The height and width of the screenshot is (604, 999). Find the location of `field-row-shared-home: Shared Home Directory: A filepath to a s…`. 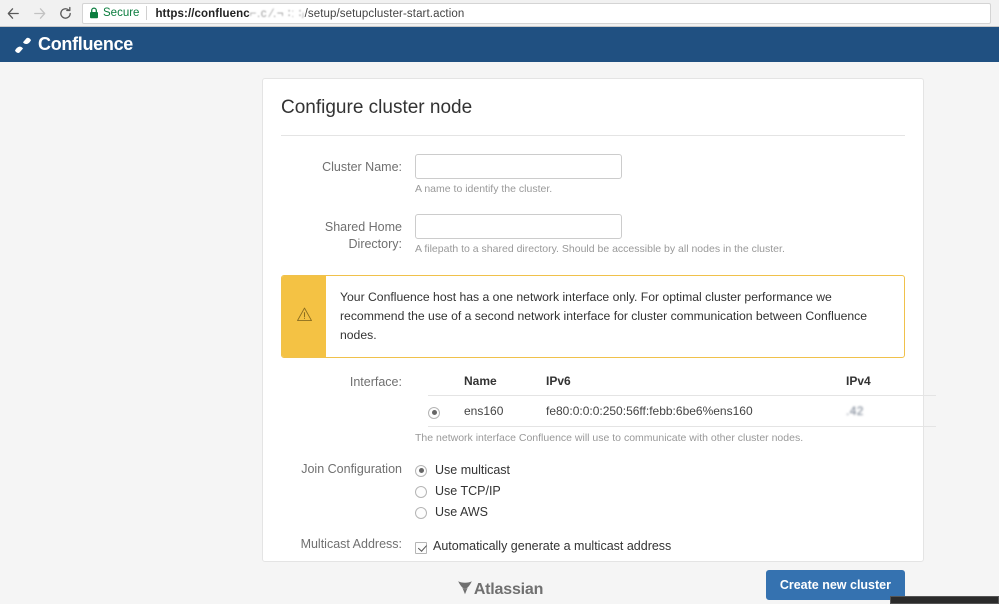

field-row-shared-home: Shared Home Directory: A filepath to a s… is located at coordinates (593, 235).